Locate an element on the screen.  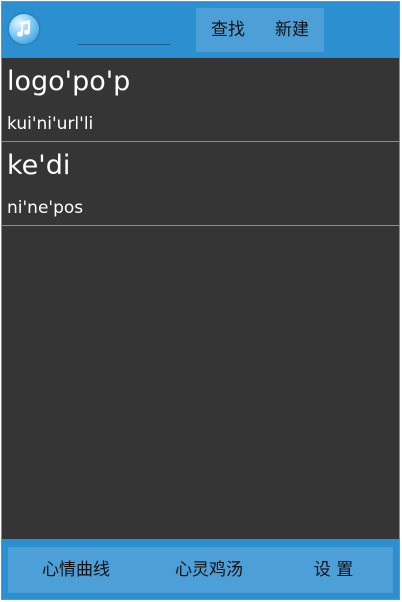
top-button-group: 查找 新建 is located at coordinates (260, 30).